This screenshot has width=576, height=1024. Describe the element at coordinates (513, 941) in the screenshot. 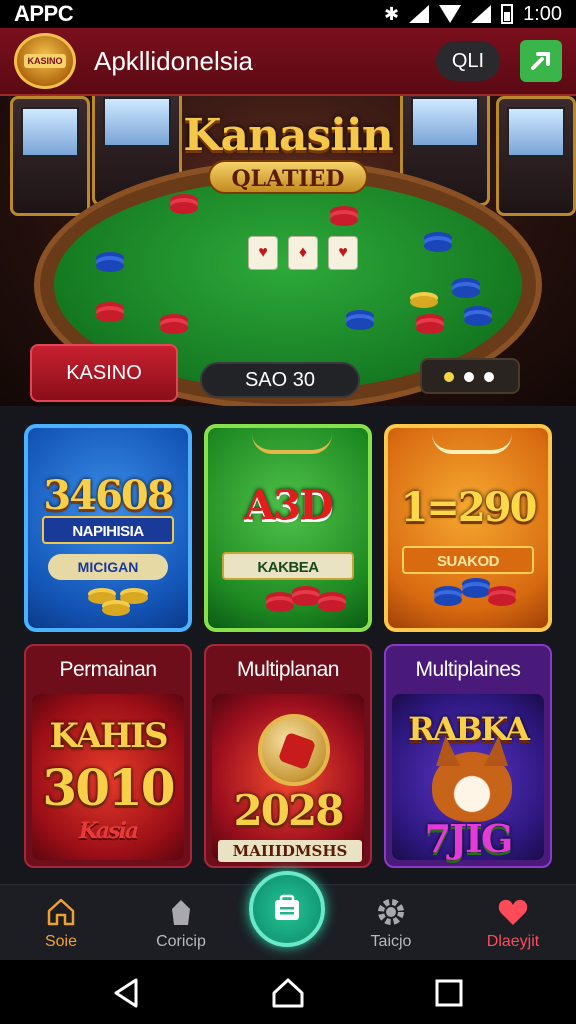

I see `nav-item-label: Dlaeyjit` at that location.